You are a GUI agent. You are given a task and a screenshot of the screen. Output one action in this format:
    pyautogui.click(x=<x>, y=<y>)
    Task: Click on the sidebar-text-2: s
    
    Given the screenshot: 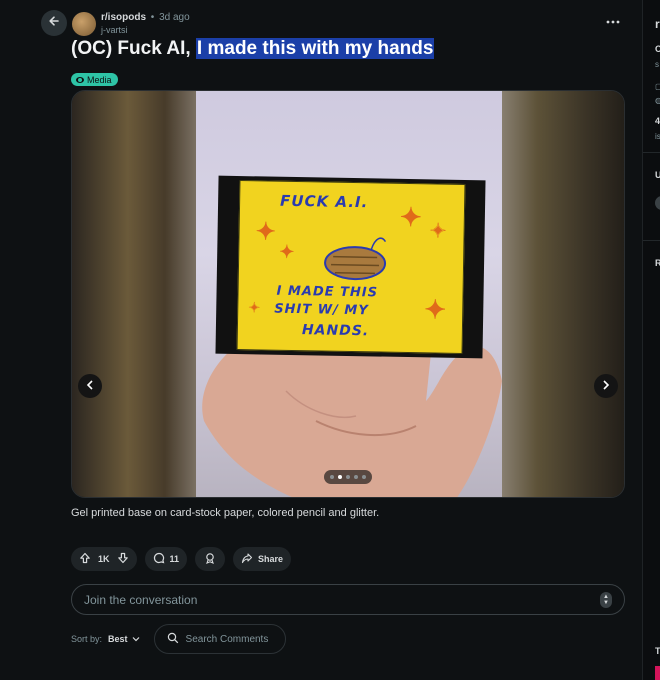 What is the action you would take?
    pyautogui.click(x=657, y=64)
    